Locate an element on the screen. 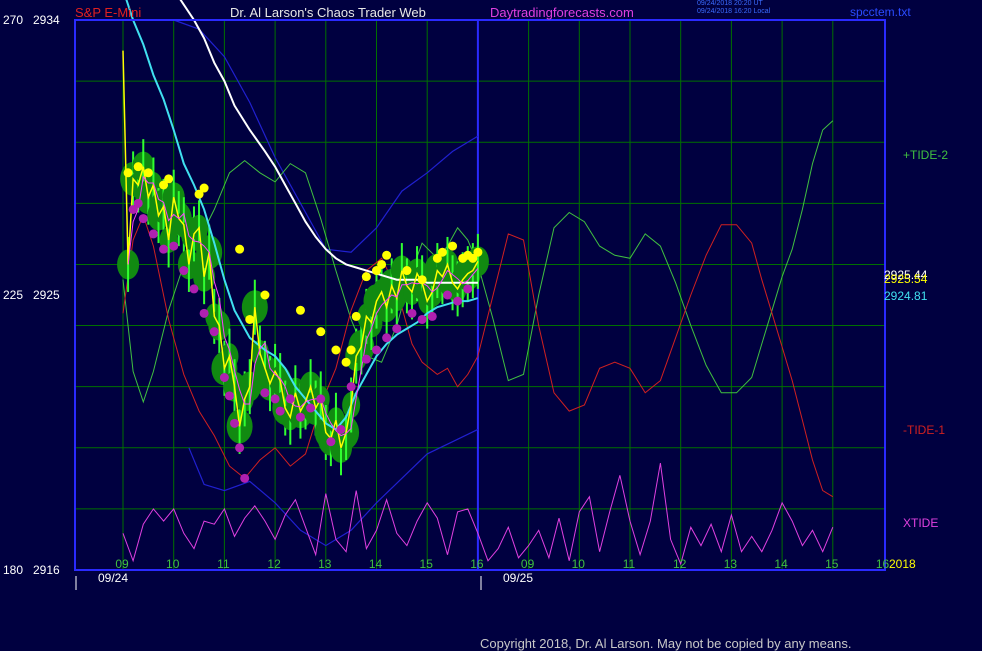  y-tick-label: 2934 is located at coordinates (46, 20).